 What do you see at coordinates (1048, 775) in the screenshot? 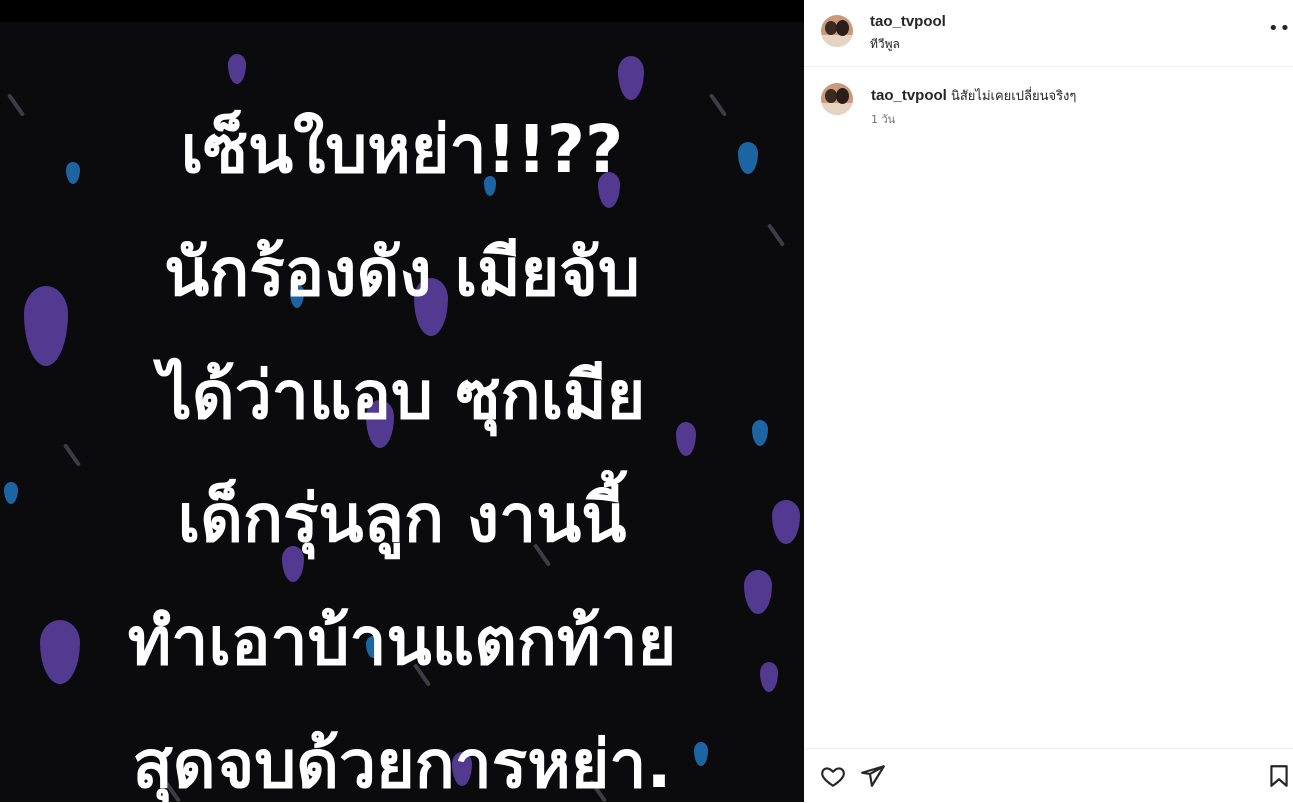
I see `action-bar` at bounding box center [1048, 775].